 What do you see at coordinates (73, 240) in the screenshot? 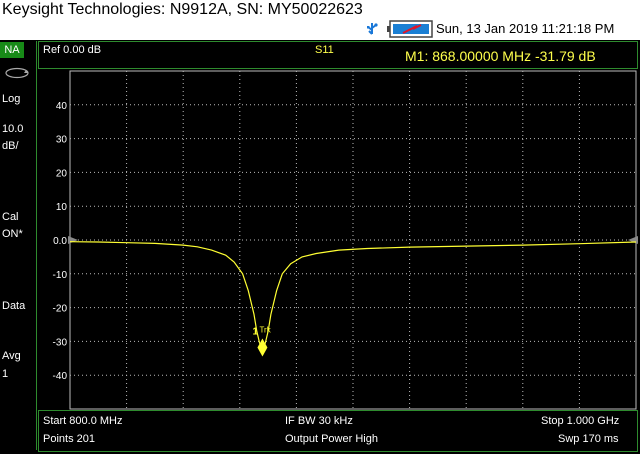
I see `ref-level-arrow-left` at bounding box center [73, 240].